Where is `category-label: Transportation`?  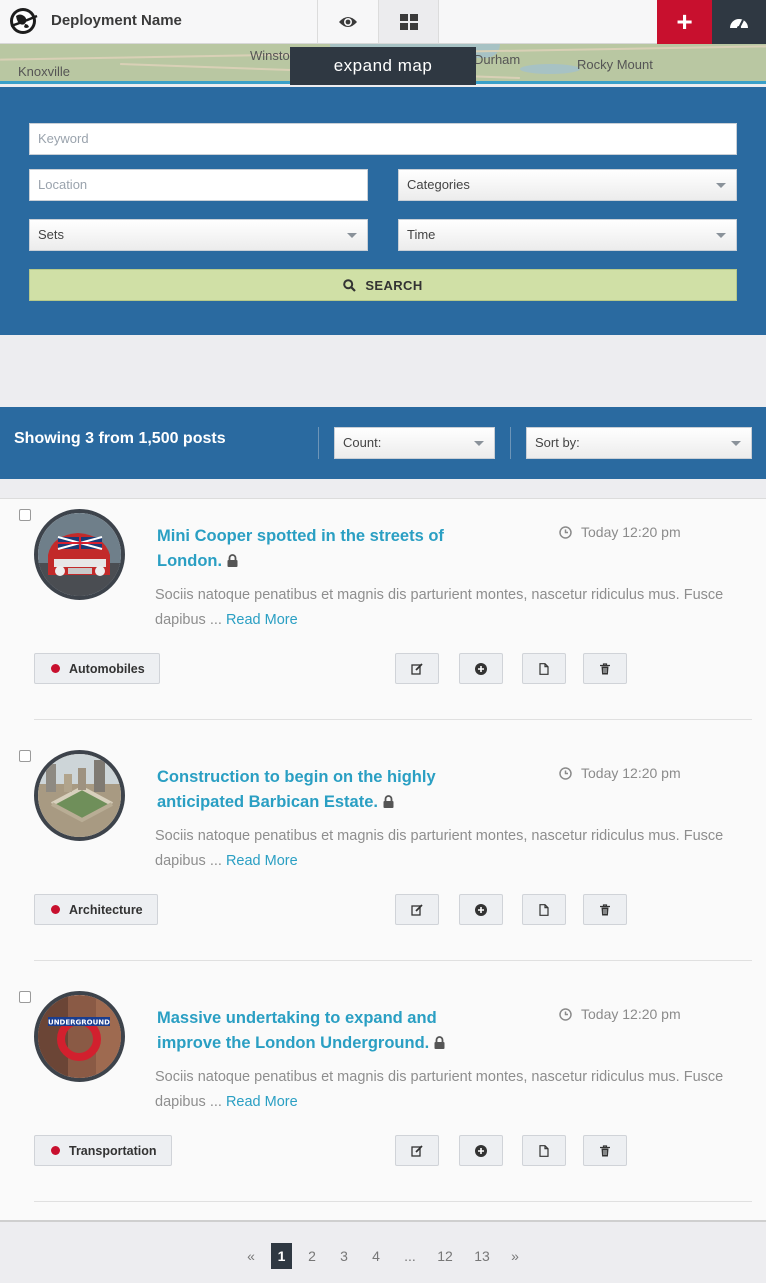 category-label: Transportation is located at coordinates (113, 1150).